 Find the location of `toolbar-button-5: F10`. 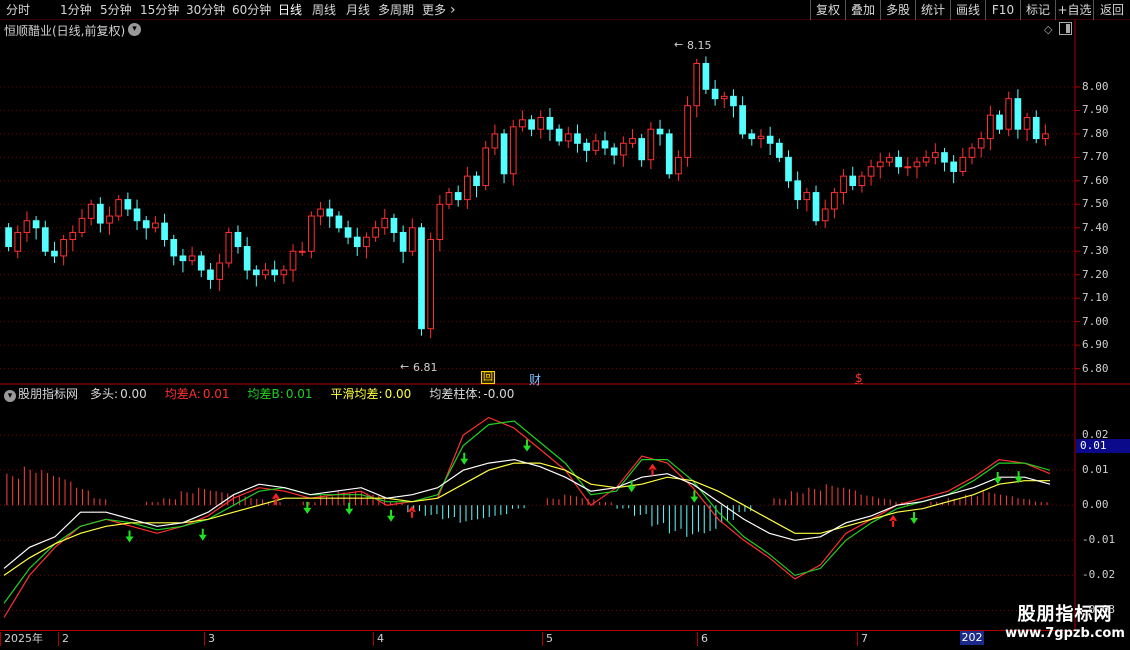

toolbar-button-5: F10 is located at coordinates (1002, 10).